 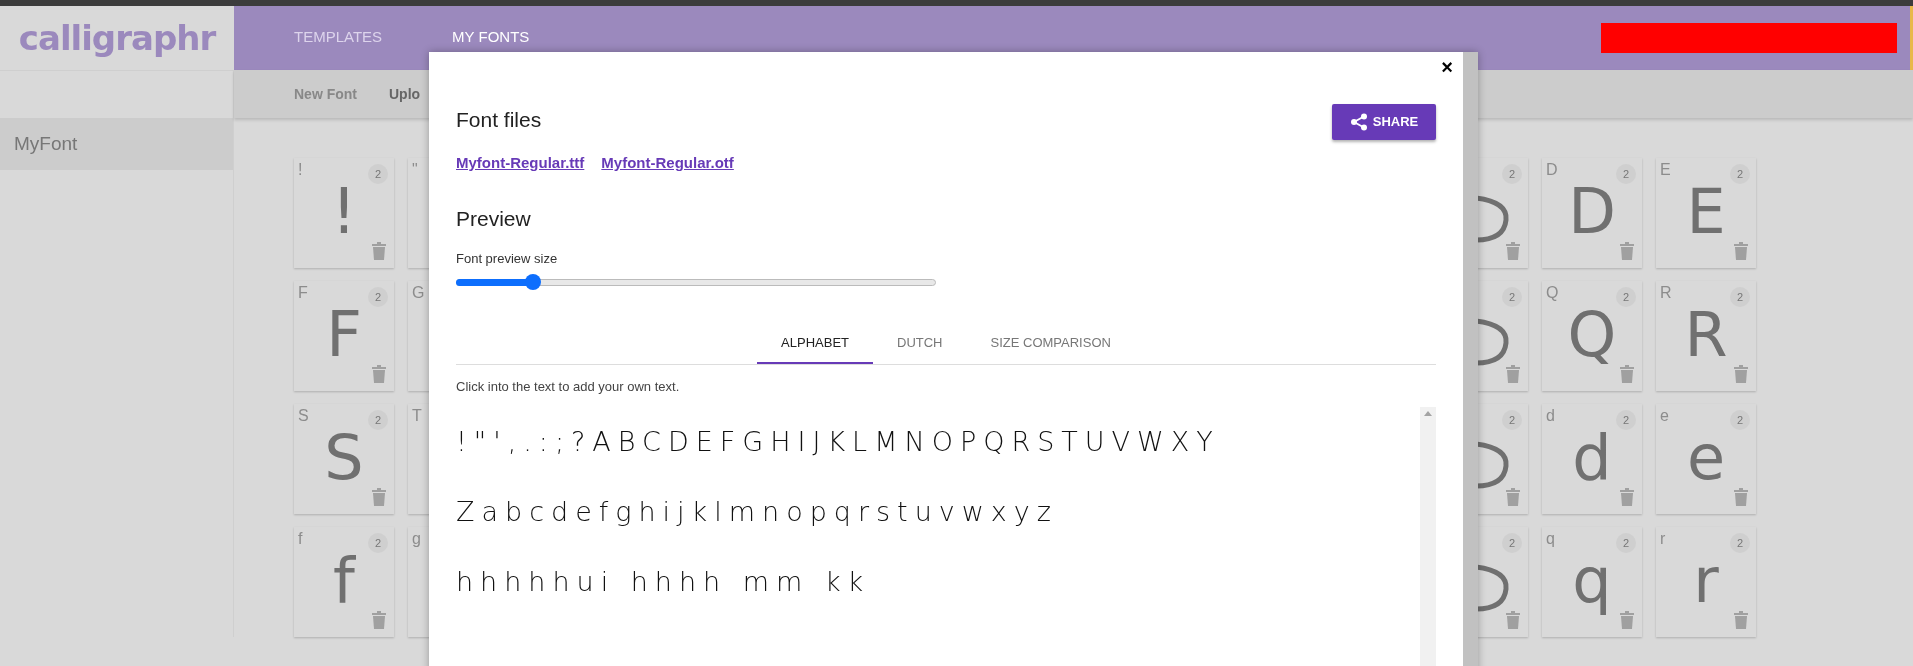 I want to click on close-button: ×, so click(x=1447, y=67).